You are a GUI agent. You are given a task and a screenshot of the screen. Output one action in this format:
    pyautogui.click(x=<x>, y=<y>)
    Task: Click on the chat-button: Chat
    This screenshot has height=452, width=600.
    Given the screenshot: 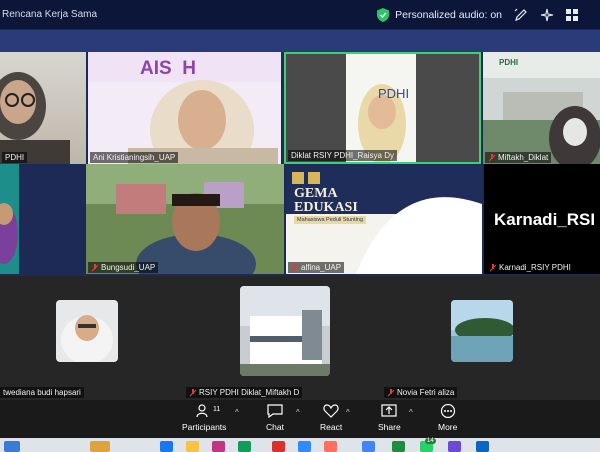 What is the action you would take?
    pyautogui.click(x=275, y=418)
    